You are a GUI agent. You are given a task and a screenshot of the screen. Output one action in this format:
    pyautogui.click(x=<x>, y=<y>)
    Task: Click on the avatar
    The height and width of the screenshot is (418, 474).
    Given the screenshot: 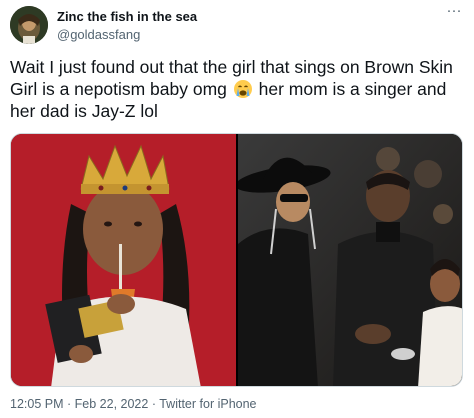 What is the action you would take?
    pyautogui.click(x=29, y=25)
    